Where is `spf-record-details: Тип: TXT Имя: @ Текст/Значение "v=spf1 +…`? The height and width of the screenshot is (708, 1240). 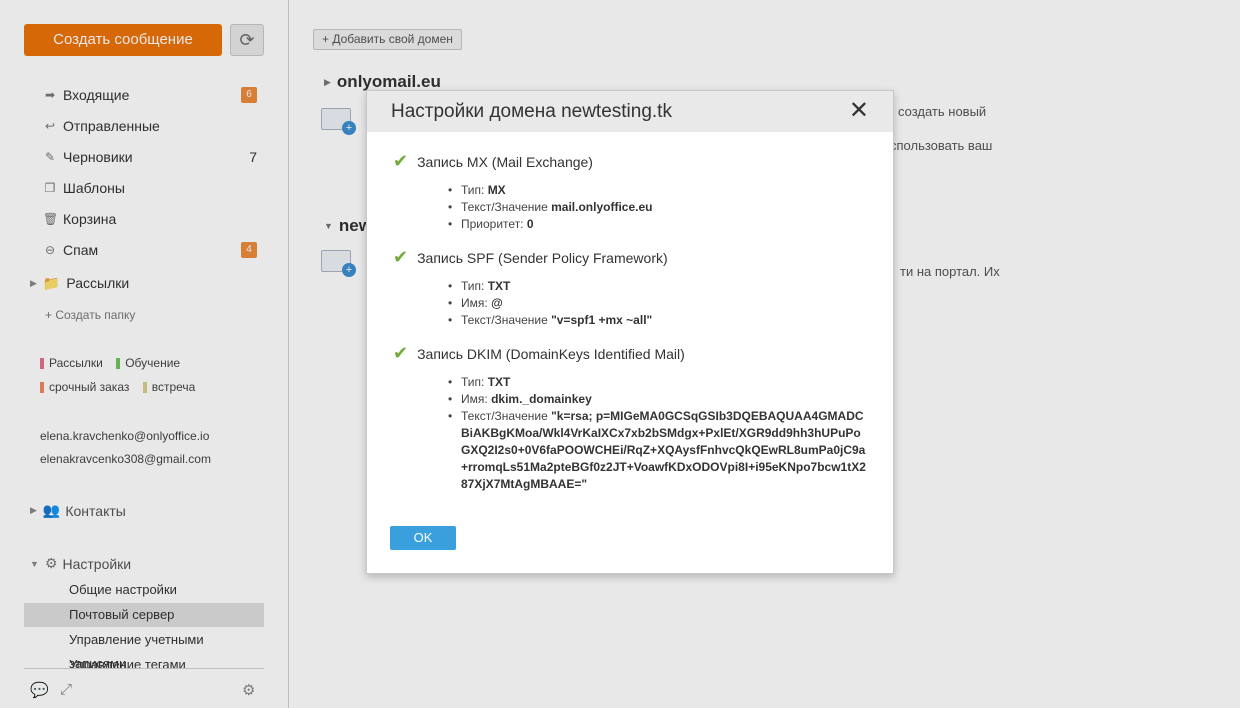
spf-record-details: Тип: TXT Имя: @ Текст/Значение "v=spf1 +… is located at coordinates (550, 303).